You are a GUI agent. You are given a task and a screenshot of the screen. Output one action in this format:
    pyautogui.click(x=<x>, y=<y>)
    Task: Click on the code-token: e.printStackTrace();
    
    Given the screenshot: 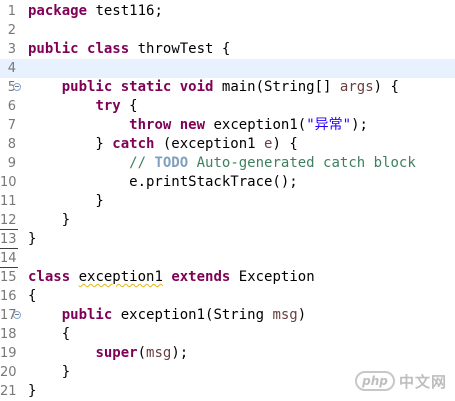 What is the action you would take?
    pyautogui.click(x=163, y=182)
    